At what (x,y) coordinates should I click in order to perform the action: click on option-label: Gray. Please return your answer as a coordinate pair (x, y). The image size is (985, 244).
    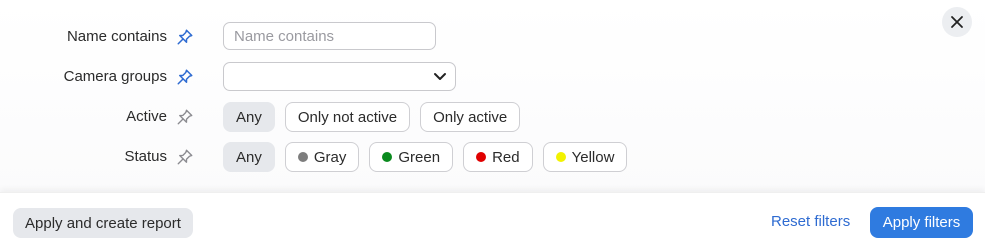
    Looking at the image, I should click on (330, 157).